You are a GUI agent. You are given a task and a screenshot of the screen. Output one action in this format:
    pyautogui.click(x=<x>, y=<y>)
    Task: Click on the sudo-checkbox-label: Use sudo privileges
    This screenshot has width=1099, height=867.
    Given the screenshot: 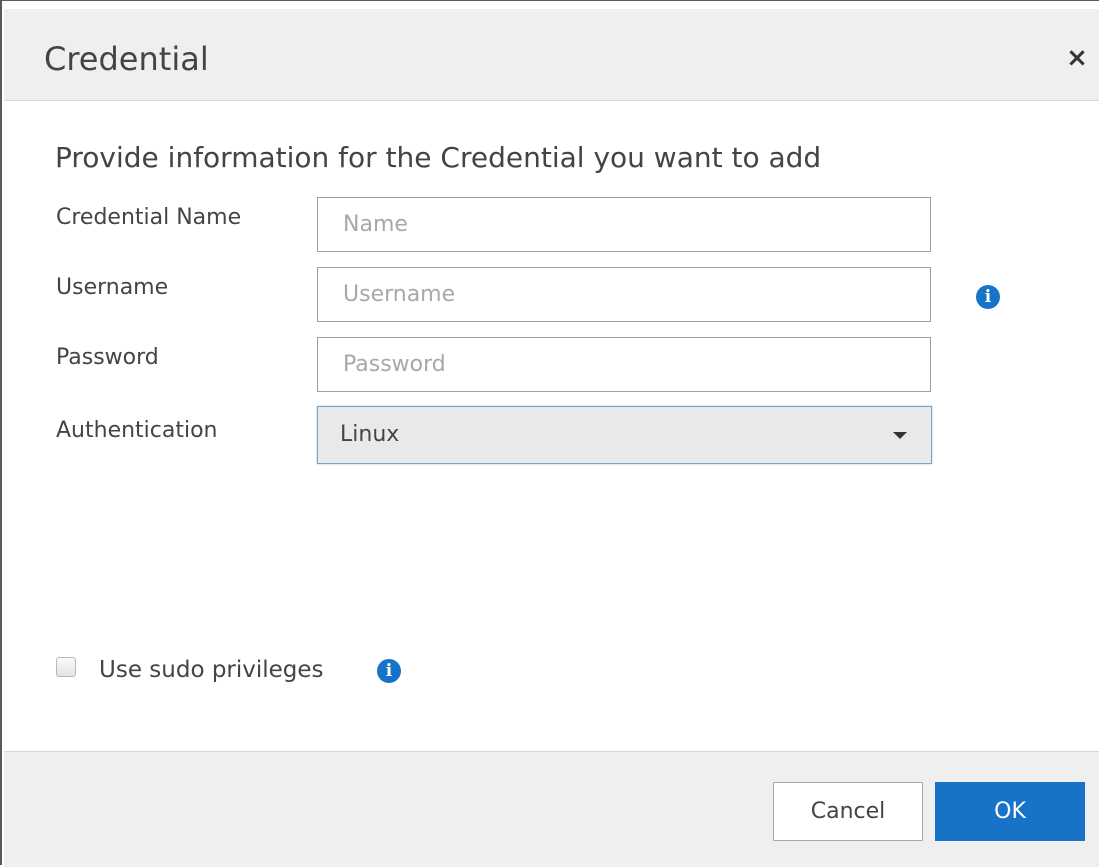 What is the action you would take?
    pyautogui.click(x=211, y=670)
    